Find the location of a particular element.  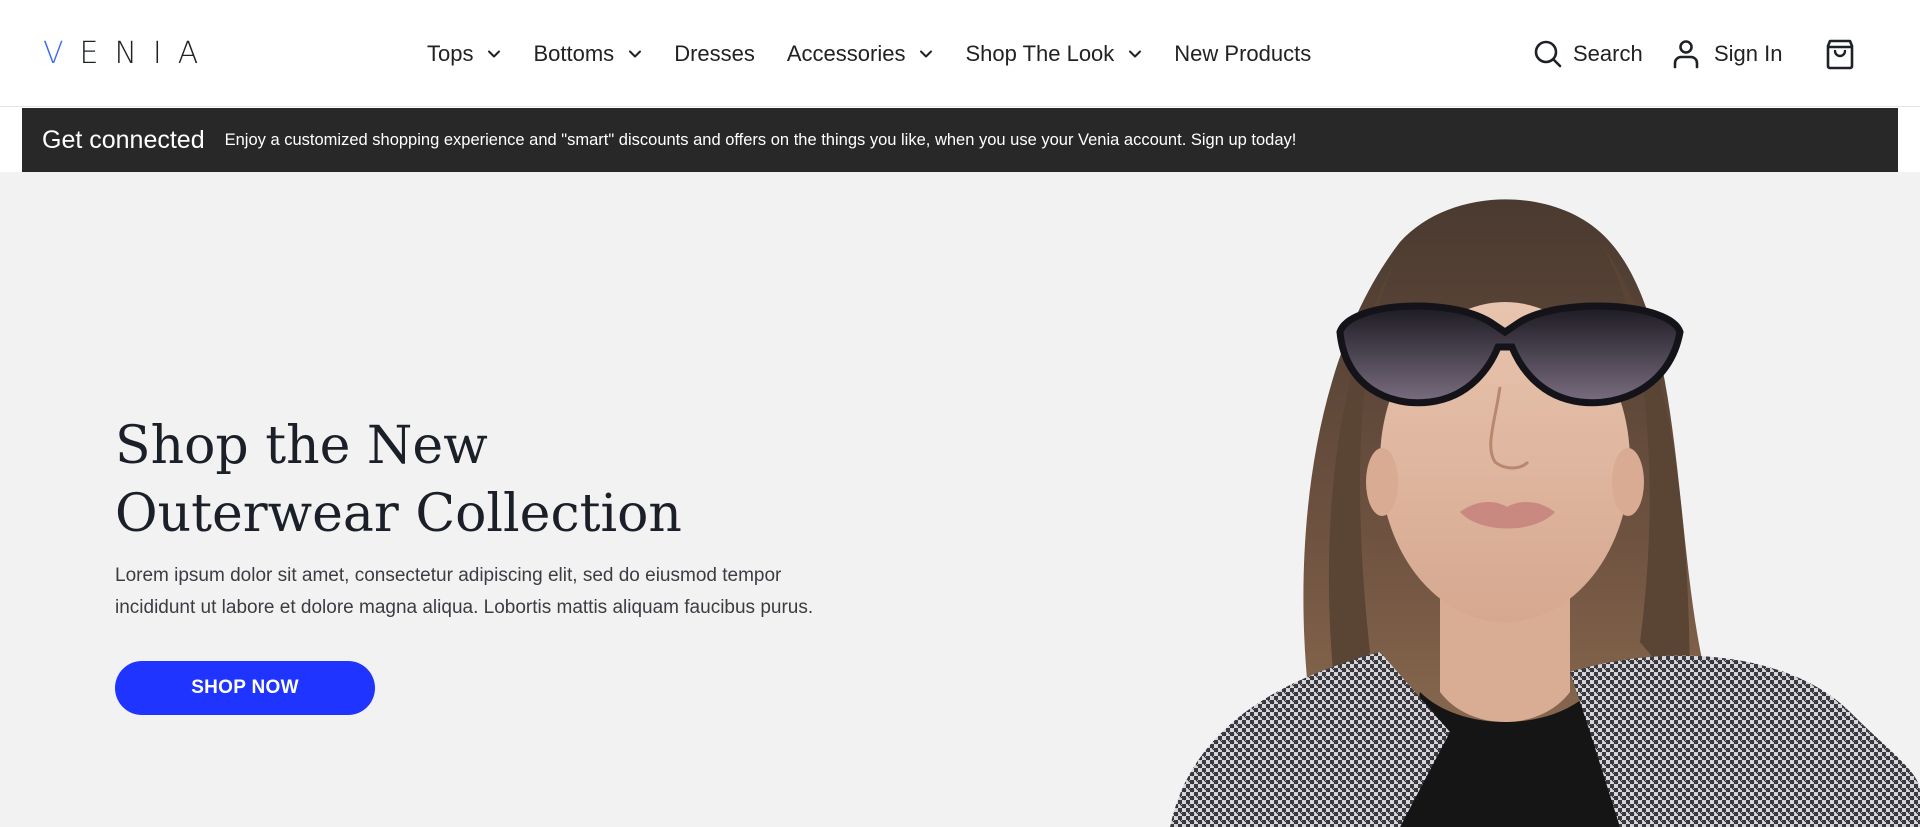

nav-item-shop-the-look: Shop The Look is located at coordinates (1053, 54).